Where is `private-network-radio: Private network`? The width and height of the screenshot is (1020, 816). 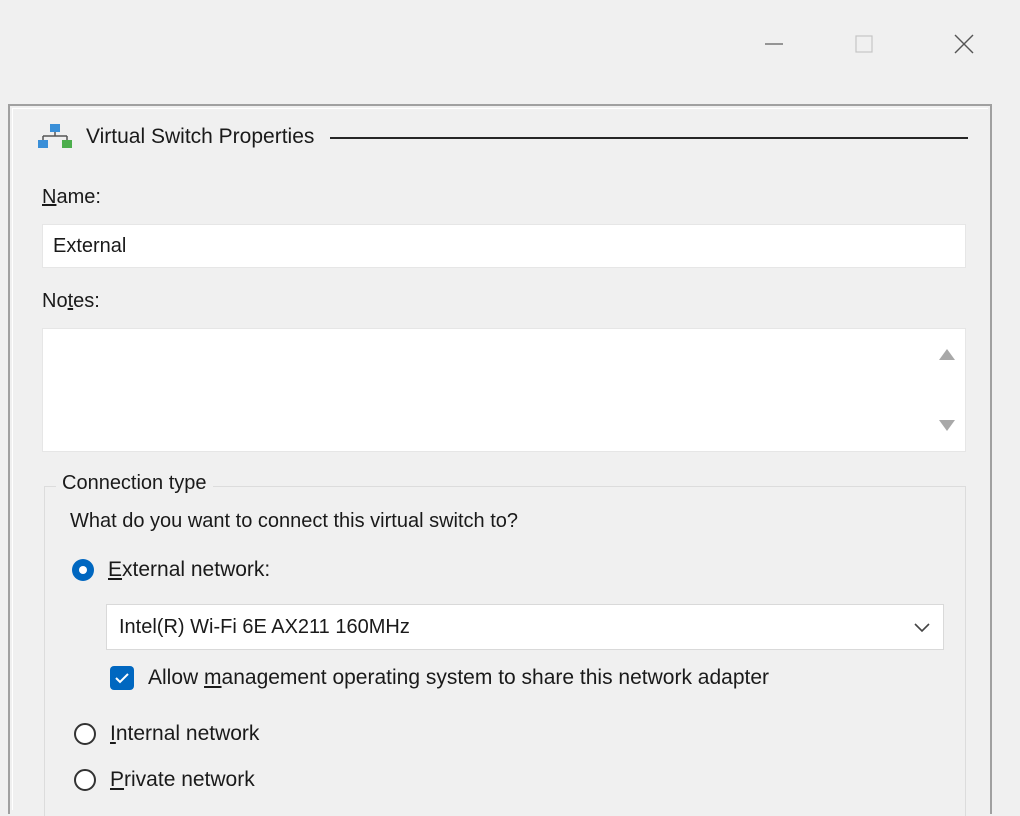
private-network-radio: Private network is located at coordinates (164, 780).